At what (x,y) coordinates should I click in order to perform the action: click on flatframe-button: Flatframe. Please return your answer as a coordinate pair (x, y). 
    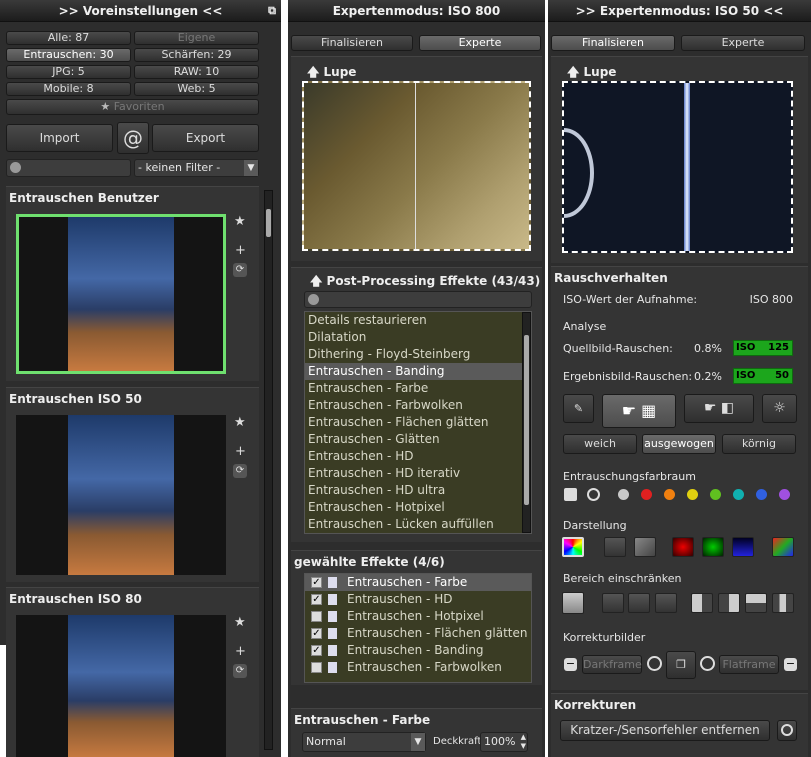
    Looking at the image, I should click on (749, 664).